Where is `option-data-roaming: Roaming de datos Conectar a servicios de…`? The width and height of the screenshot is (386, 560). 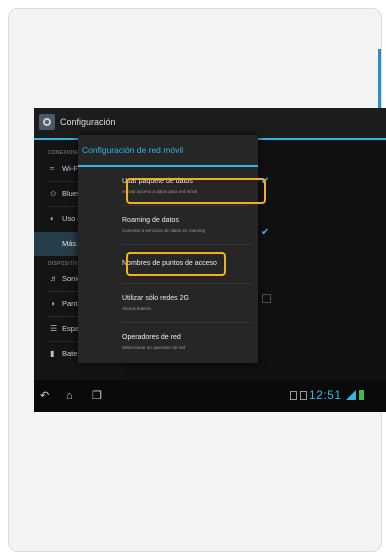 option-data-roaming: Roaming de datos Conectar a servicios de… is located at coordinates (168, 225).